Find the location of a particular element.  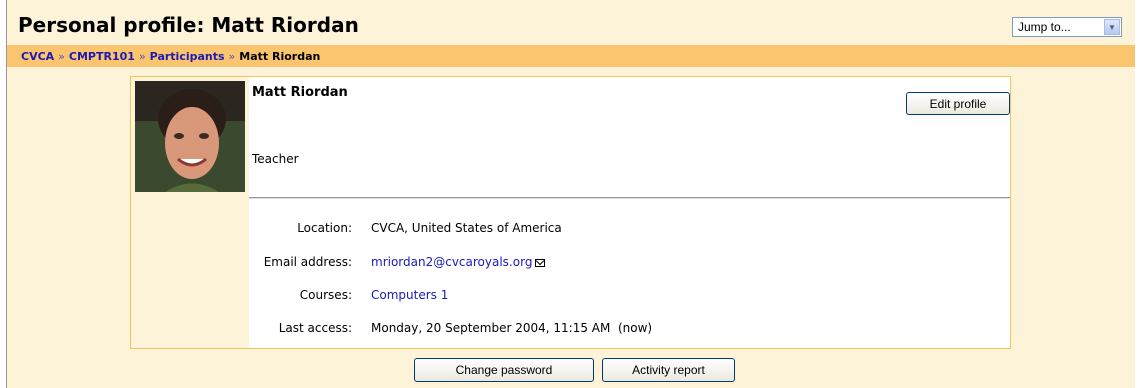

field-label: Last access: is located at coordinates (315, 328).